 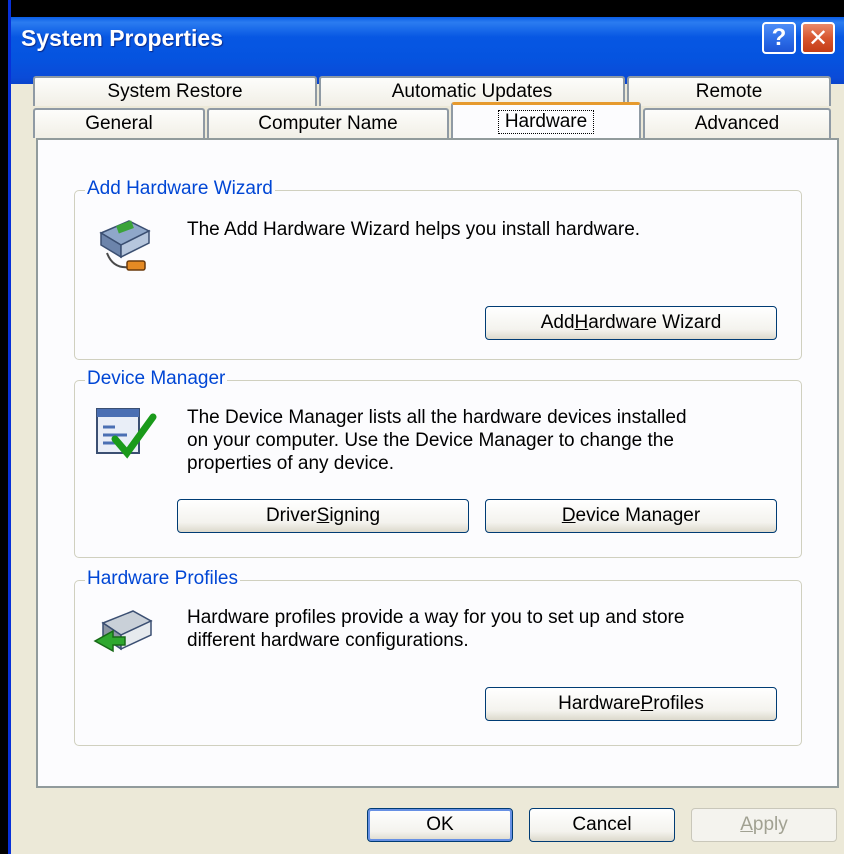 I want to click on button-label: pply, so click(x=770, y=824).